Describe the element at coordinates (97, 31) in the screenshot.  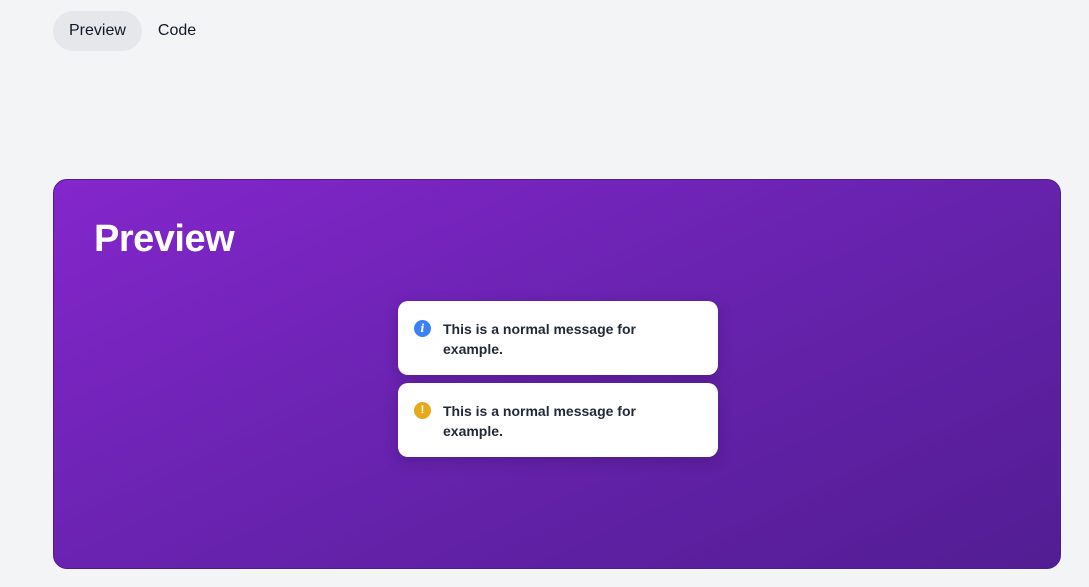
I see `tab-preview: Preview` at that location.